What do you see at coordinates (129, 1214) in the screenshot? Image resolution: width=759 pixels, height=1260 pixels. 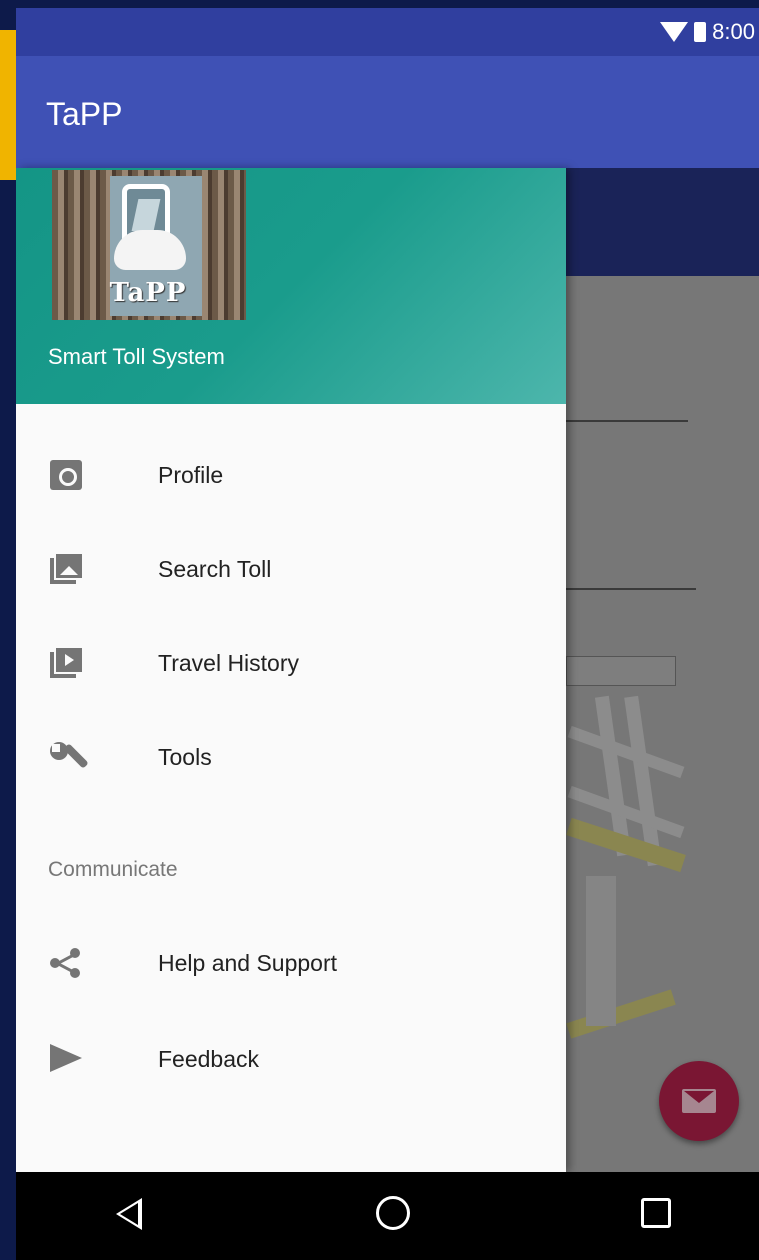 I see `back-icon` at bounding box center [129, 1214].